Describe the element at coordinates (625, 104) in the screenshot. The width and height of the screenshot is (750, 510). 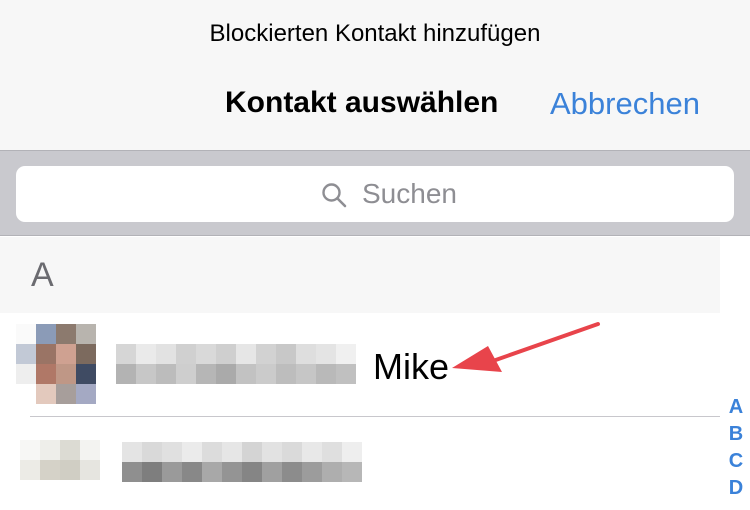
I see `cancel-button: Abbrechen` at that location.